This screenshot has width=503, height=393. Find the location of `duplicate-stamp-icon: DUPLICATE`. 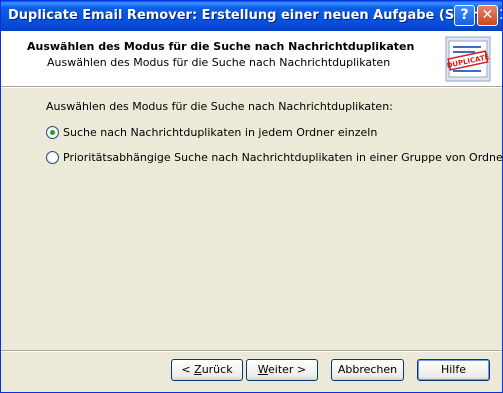

duplicate-stamp-icon: DUPLICATE is located at coordinates (468, 59).